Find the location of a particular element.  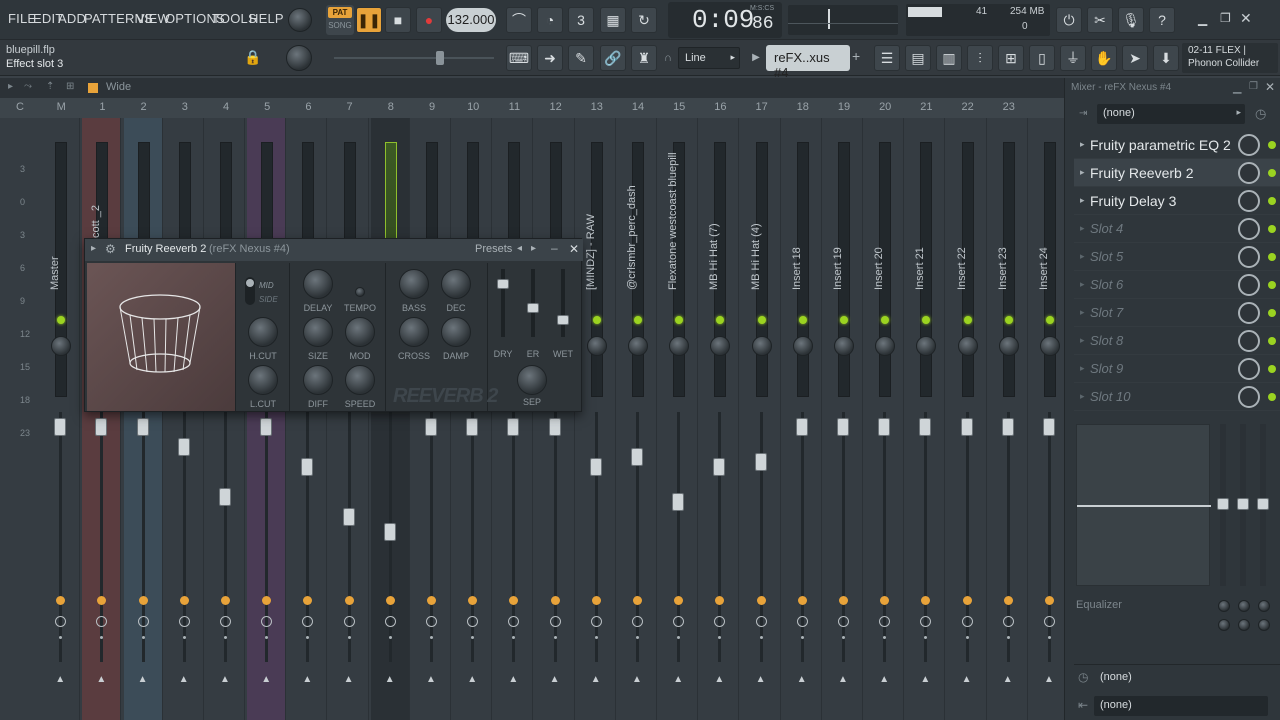

plugin-picker-button: ▯ is located at coordinates (1042, 58).